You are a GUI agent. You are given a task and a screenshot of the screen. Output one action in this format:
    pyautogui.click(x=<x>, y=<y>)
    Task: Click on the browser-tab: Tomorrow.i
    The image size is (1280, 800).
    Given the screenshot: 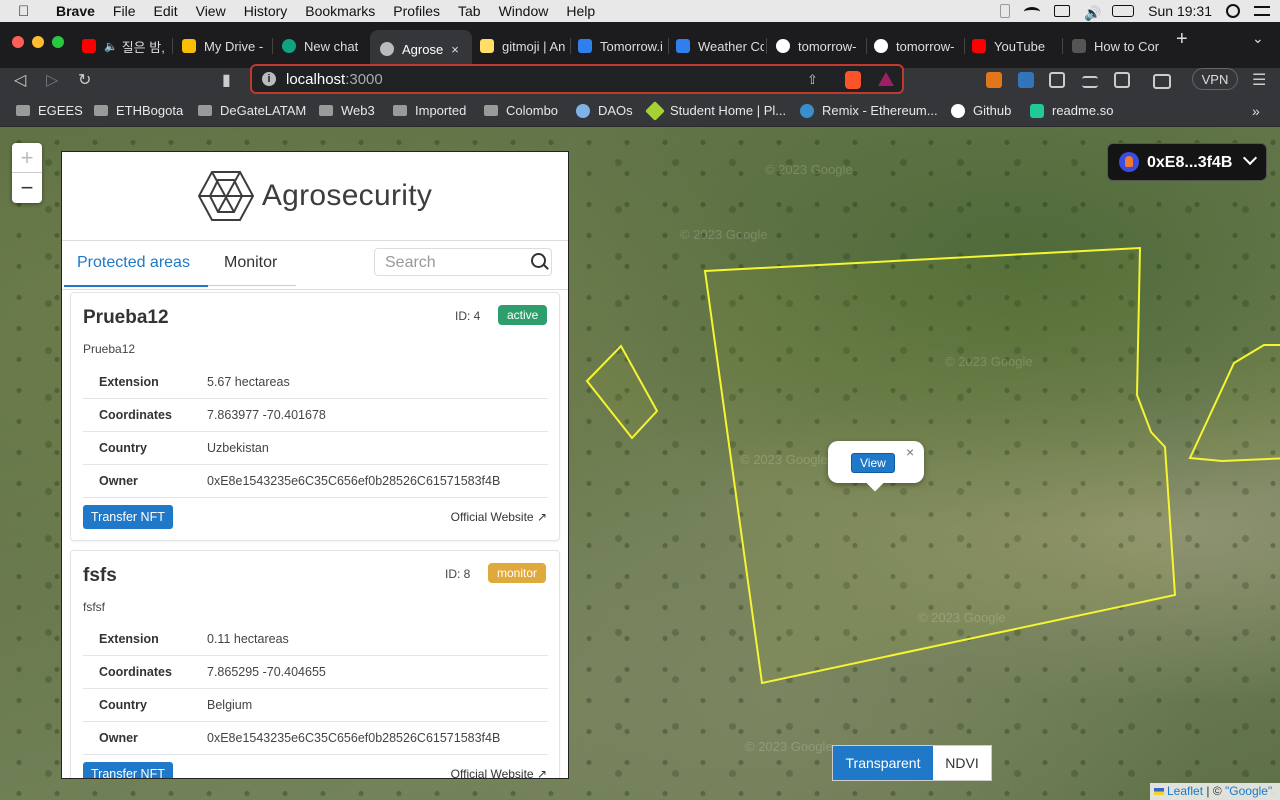 What is the action you would take?
    pyautogui.click(x=622, y=46)
    